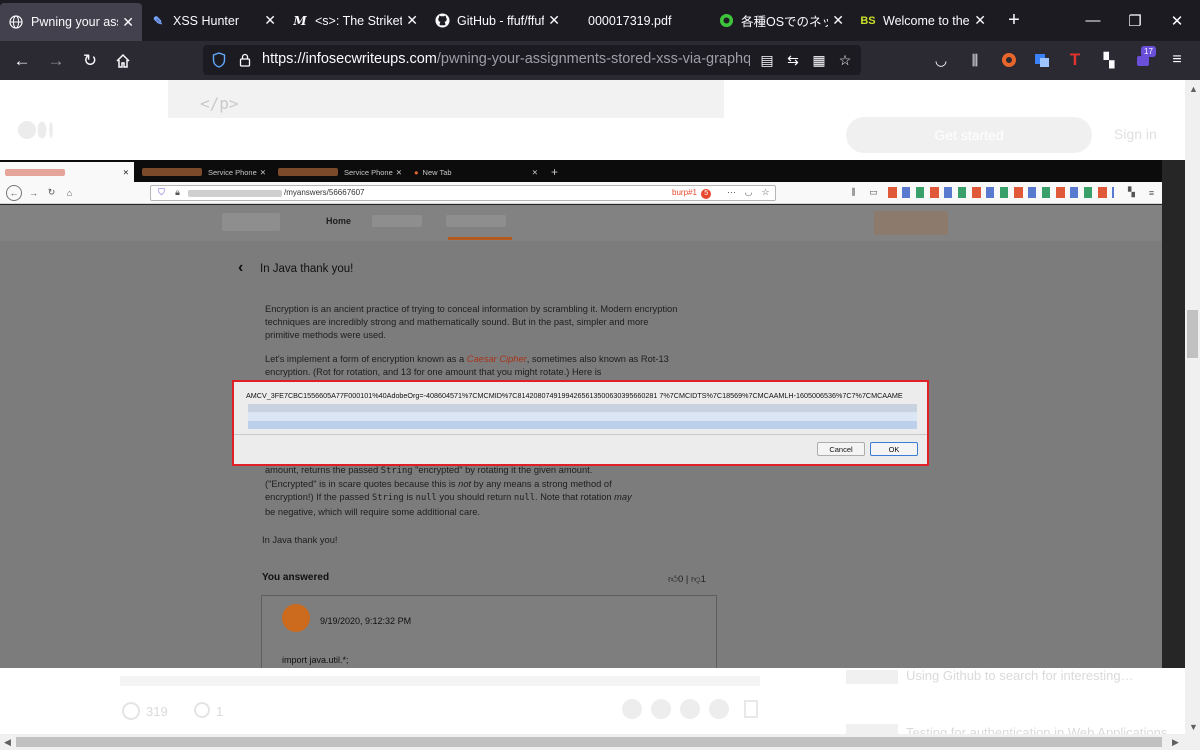 The image size is (1200, 750). What do you see at coordinates (131, 711) in the screenshot?
I see `clap-icon` at bounding box center [131, 711].